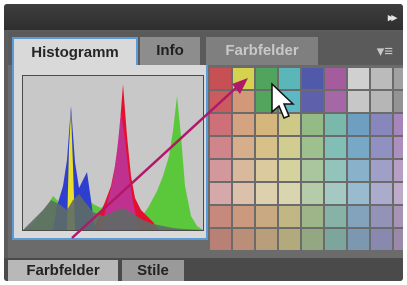  I want to click on panel-title-bar: ▸▸, so click(203, 17).